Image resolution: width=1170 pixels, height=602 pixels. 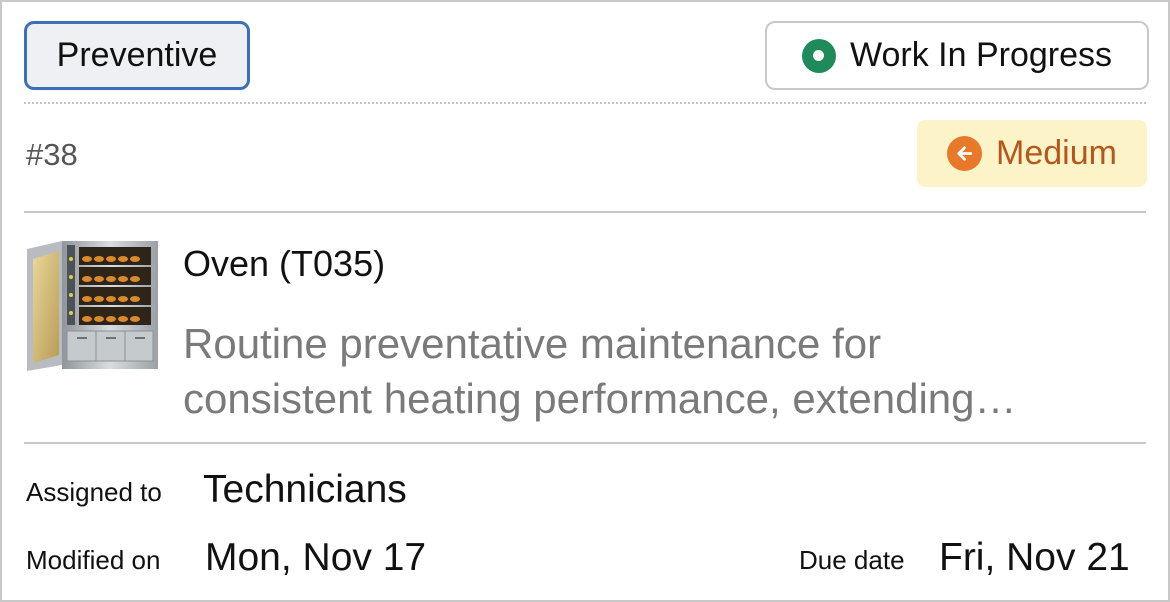 I want to click on oven-image, so click(x=92, y=305).